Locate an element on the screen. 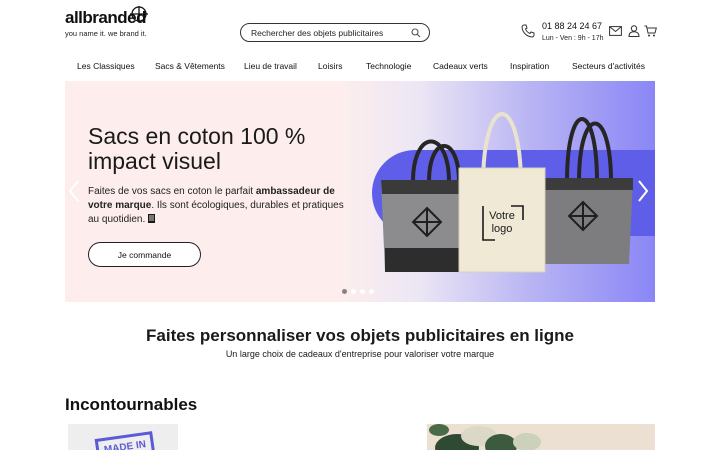 This screenshot has width=720, height=450. nav-item-lieu-travail: Lieu de travail is located at coordinates (270, 66).